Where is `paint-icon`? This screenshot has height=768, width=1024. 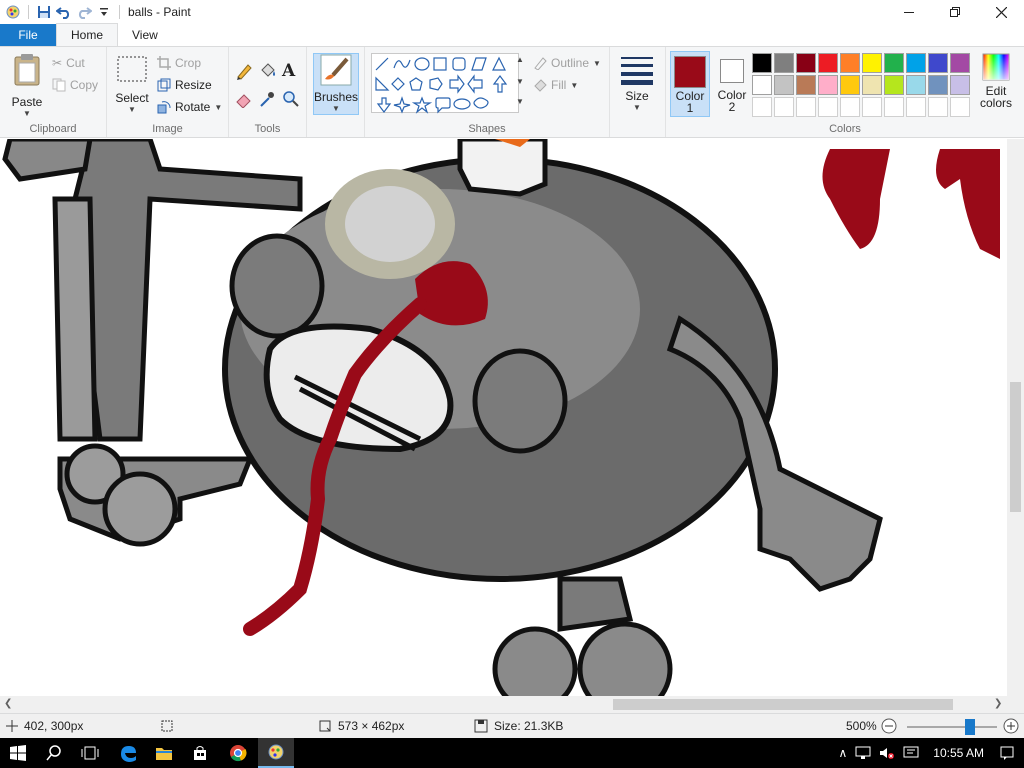
paint-icon is located at coordinates (276, 752).